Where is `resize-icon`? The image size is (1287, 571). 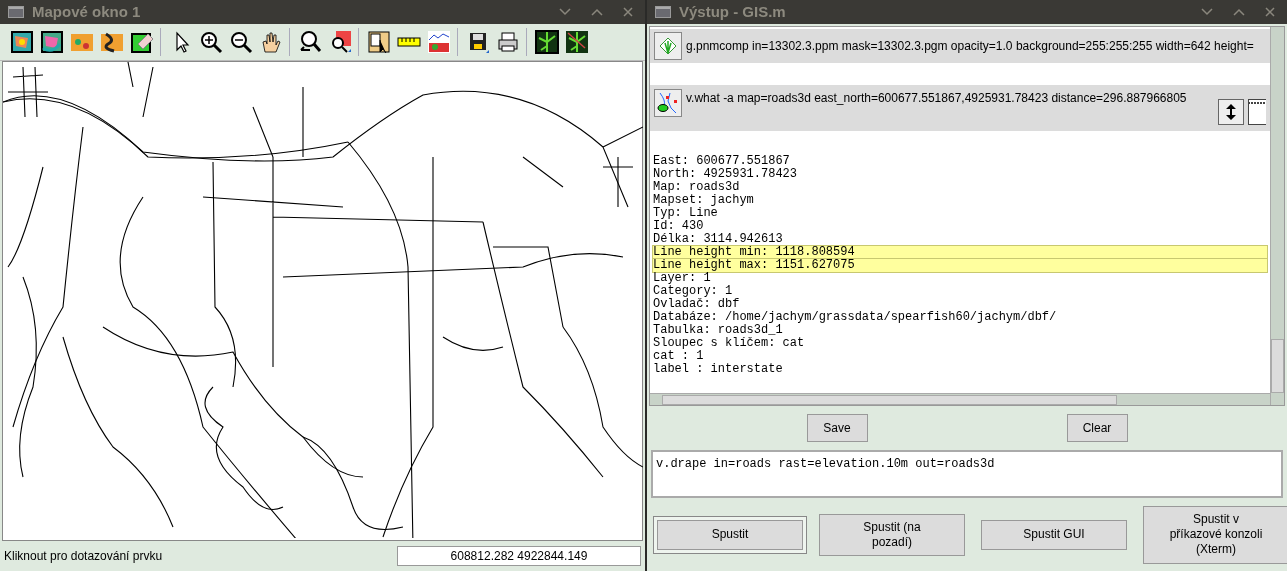
resize-icon is located at coordinates (1231, 112).